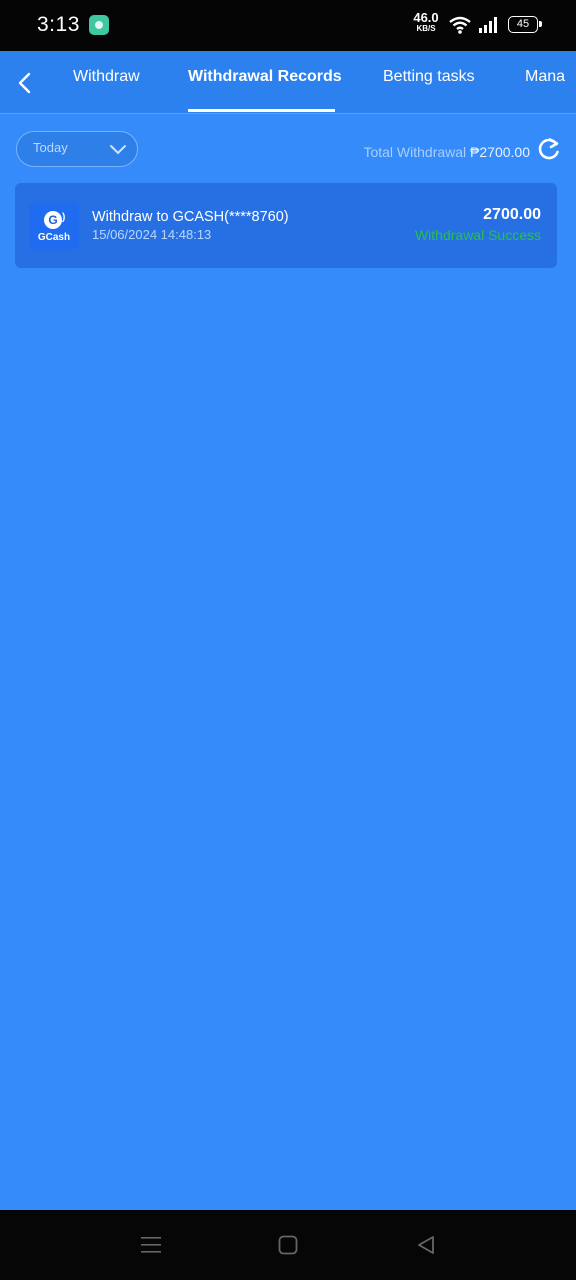 The image size is (576, 1280). I want to click on network-speed-unit: KB/S, so click(426, 28).